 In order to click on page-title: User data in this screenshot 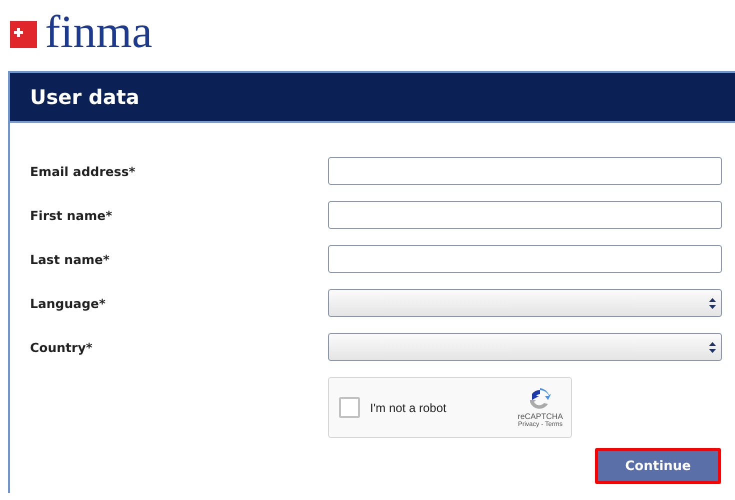, I will do `click(85, 97)`.